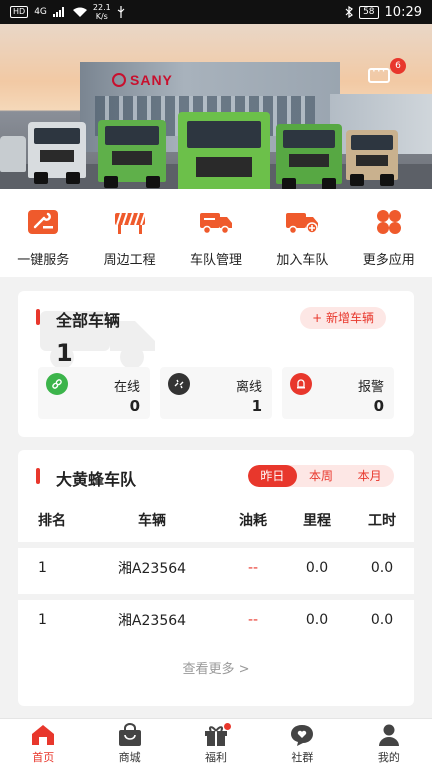 This screenshot has height=768, width=432. Describe the element at coordinates (301, 384) in the screenshot. I see `alarm-icon` at that location.